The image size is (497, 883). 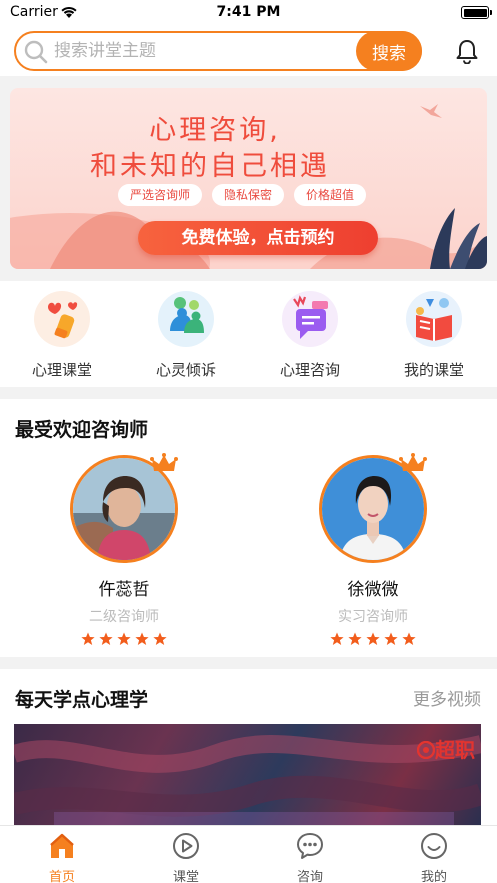 What do you see at coordinates (433, 370) in the screenshot?
I see `category-label: 我的课堂` at bounding box center [433, 370].